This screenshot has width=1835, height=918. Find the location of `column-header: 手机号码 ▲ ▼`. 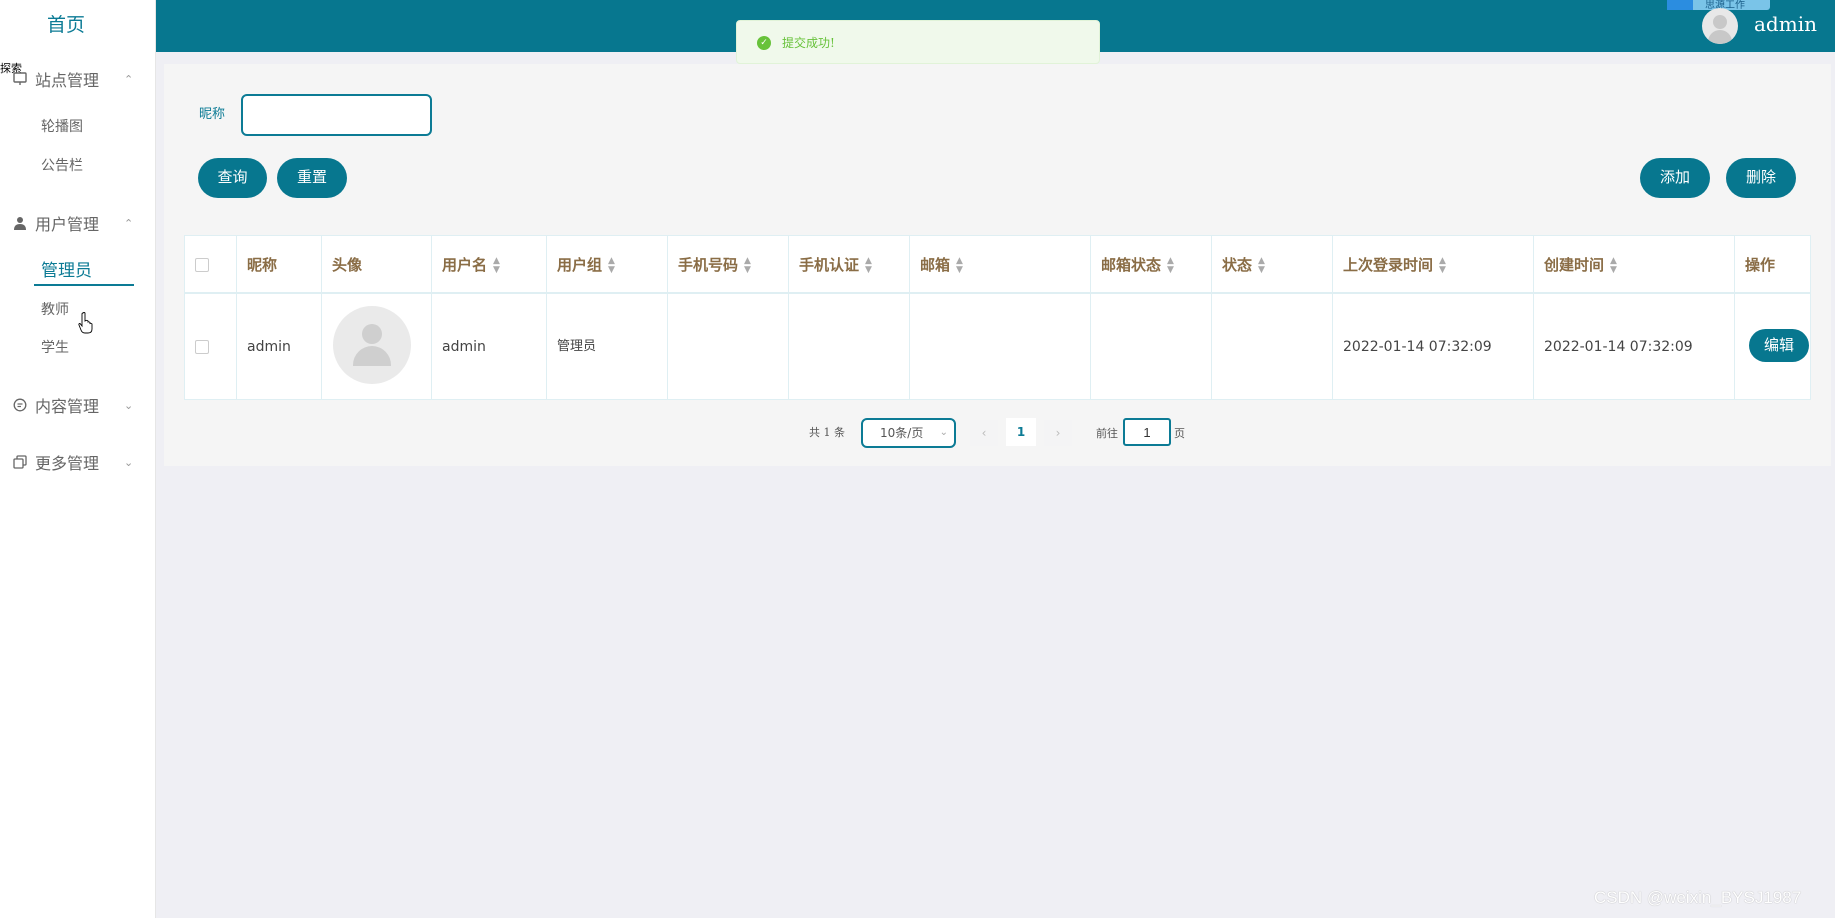

column-header: 手机号码 ▲ ▼ is located at coordinates (728, 265).